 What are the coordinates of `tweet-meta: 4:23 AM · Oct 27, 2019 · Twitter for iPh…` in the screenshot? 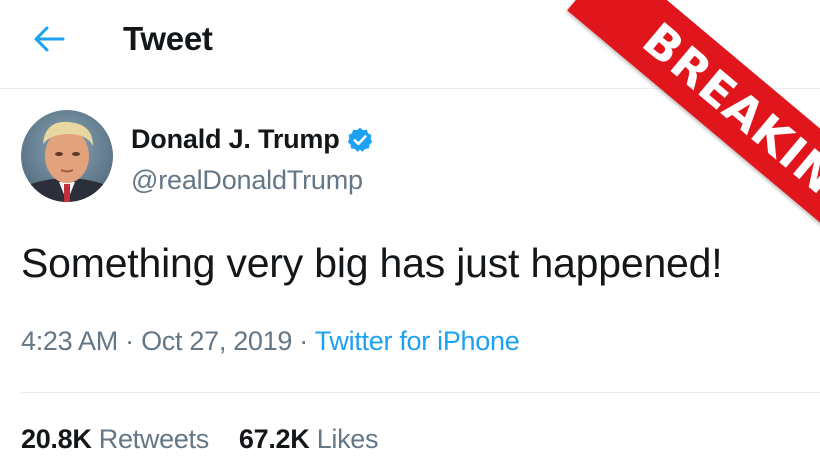 It's located at (270, 341).